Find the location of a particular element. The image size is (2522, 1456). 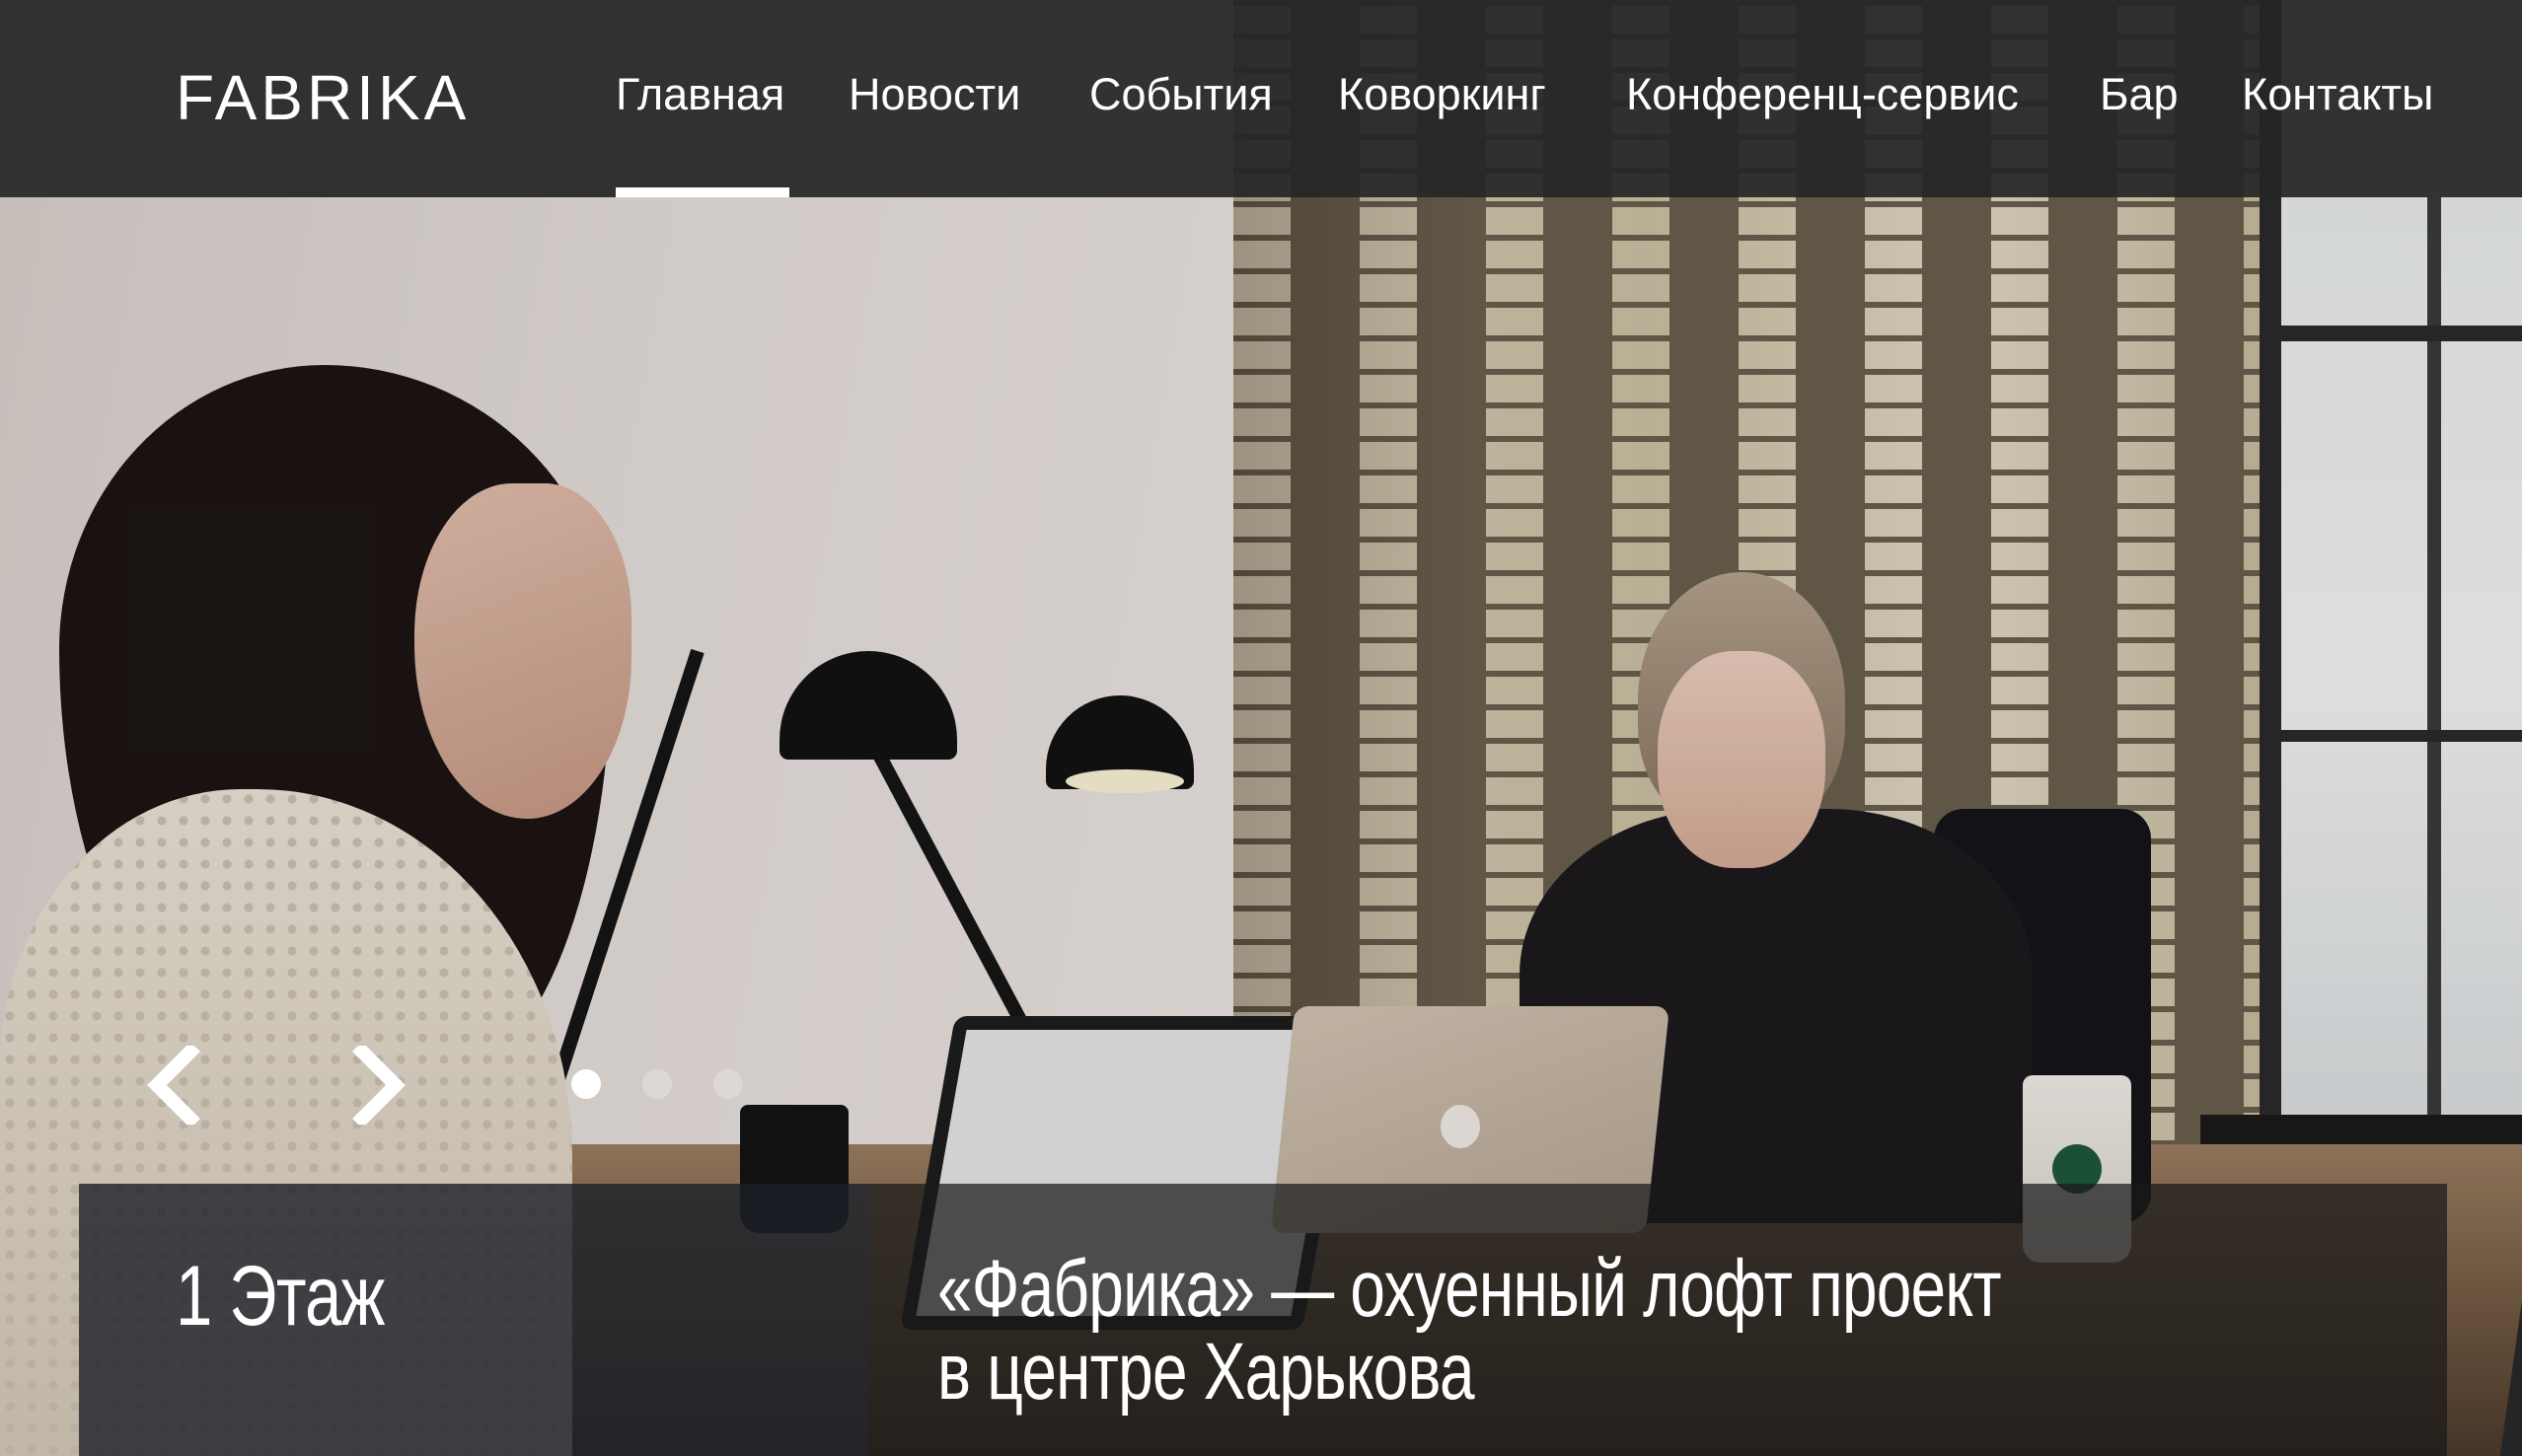

slider-next-button is located at coordinates (379, 1085).